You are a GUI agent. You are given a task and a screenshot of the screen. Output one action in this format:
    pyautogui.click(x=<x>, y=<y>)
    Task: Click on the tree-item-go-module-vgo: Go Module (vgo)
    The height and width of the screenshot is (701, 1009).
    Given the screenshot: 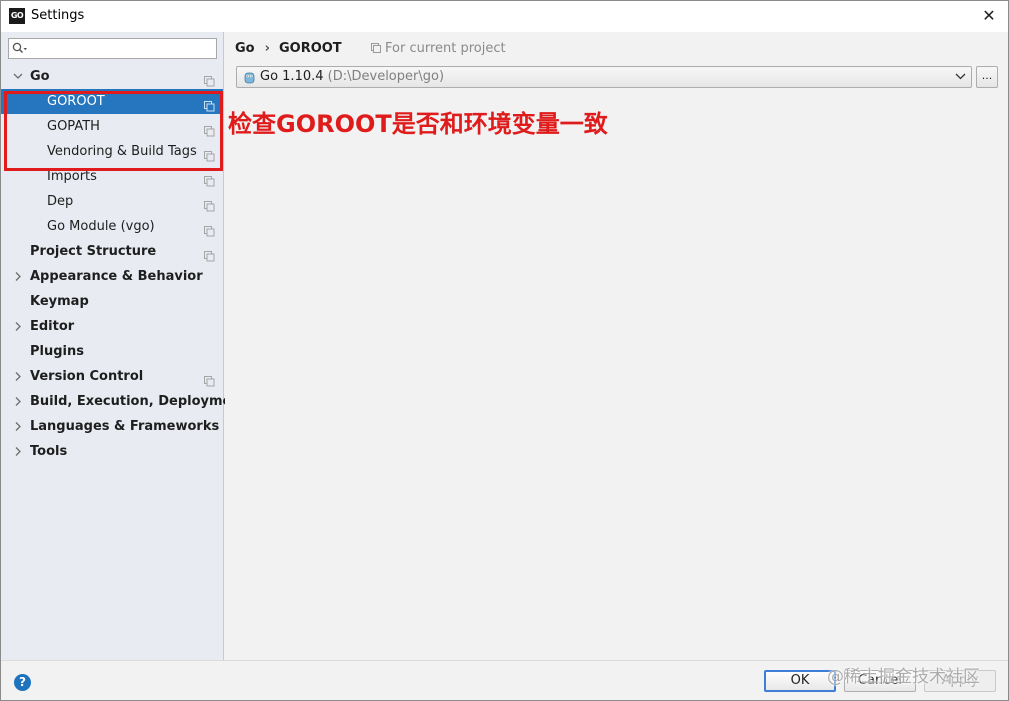 What is the action you would take?
    pyautogui.click(x=112, y=226)
    